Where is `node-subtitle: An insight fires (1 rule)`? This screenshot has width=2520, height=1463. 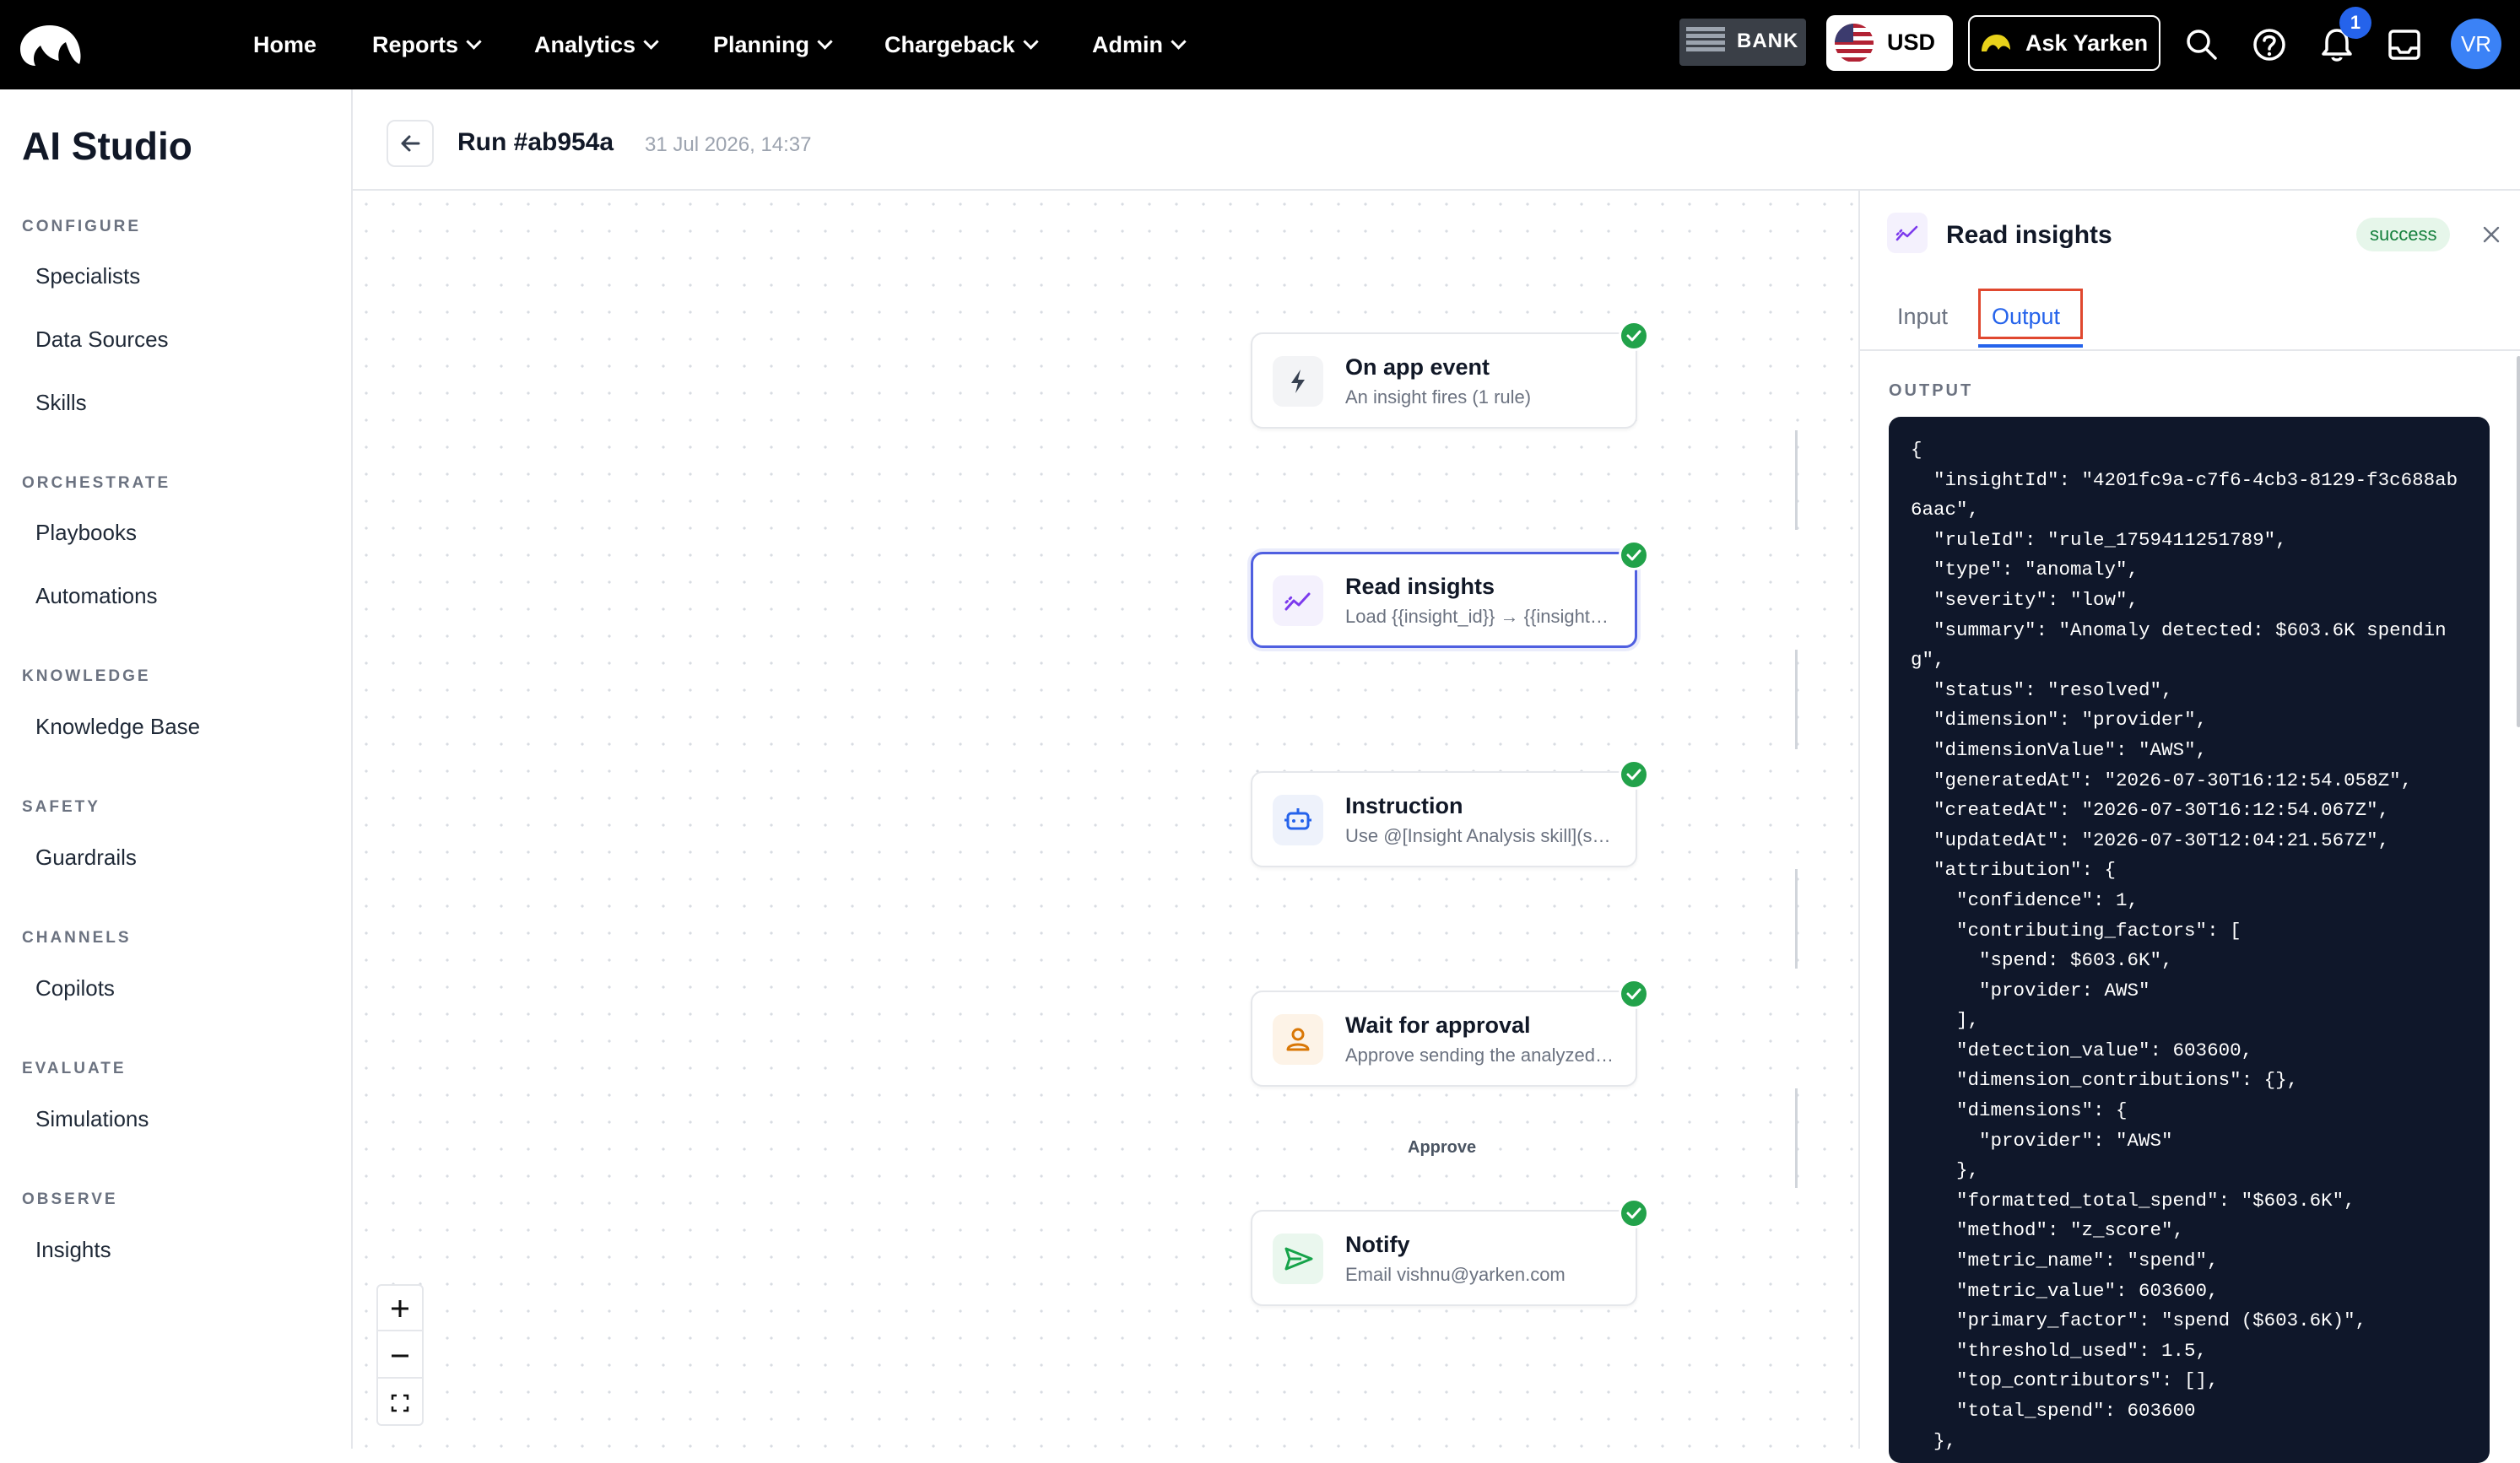 node-subtitle: An insight fires (1 rule) is located at coordinates (1439, 397).